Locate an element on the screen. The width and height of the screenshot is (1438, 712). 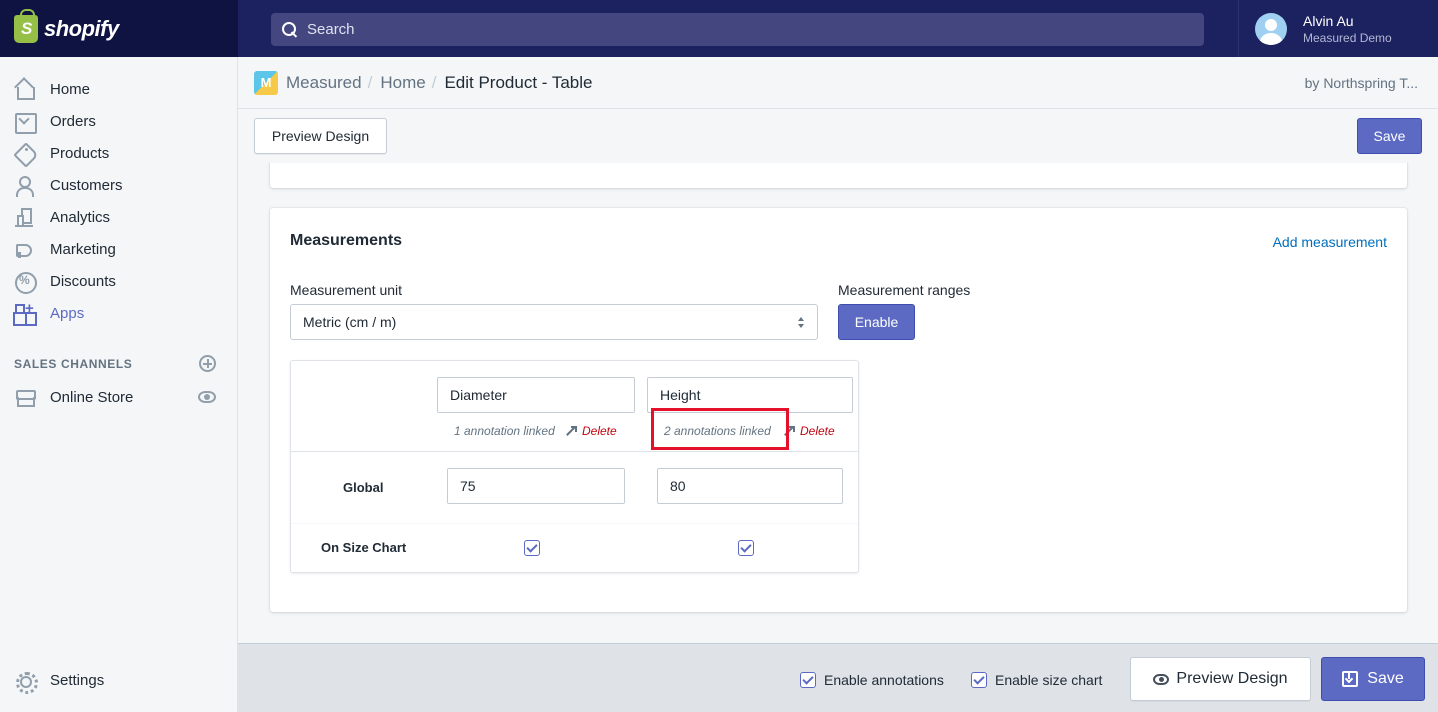
sidebar-item-settings: Settings is located at coordinates (119, 680).